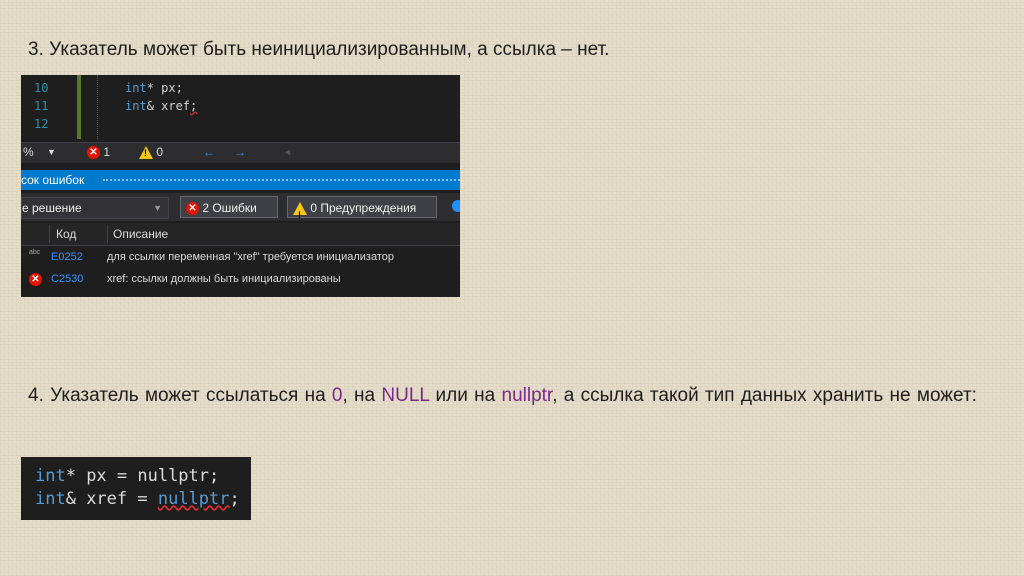 The height and width of the screenshot is (576, 1024). What do you see at coordinates (66, 234) in the screenshot?
I see `column-code: Код` at bounding box center [66, 234].